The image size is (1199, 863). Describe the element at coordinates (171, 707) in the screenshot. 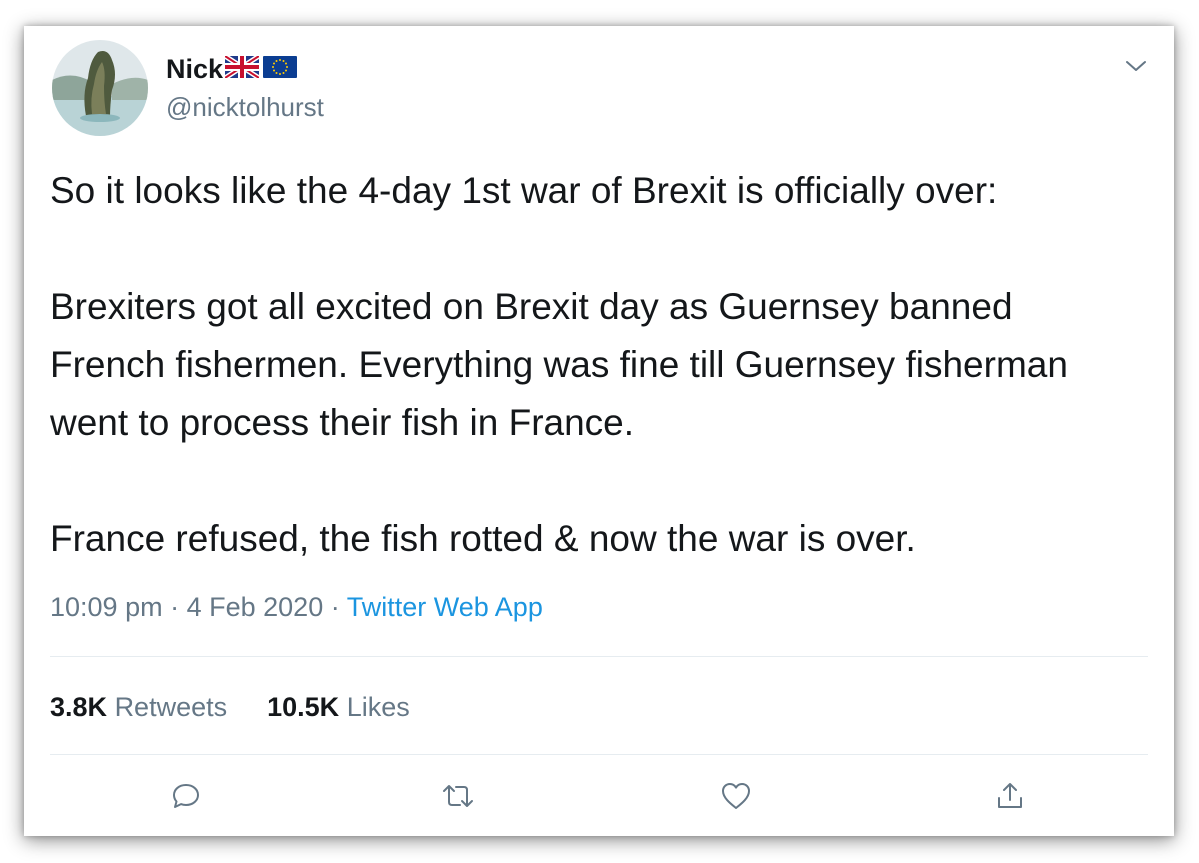

I see `retweets-label: Retweets` at that location.